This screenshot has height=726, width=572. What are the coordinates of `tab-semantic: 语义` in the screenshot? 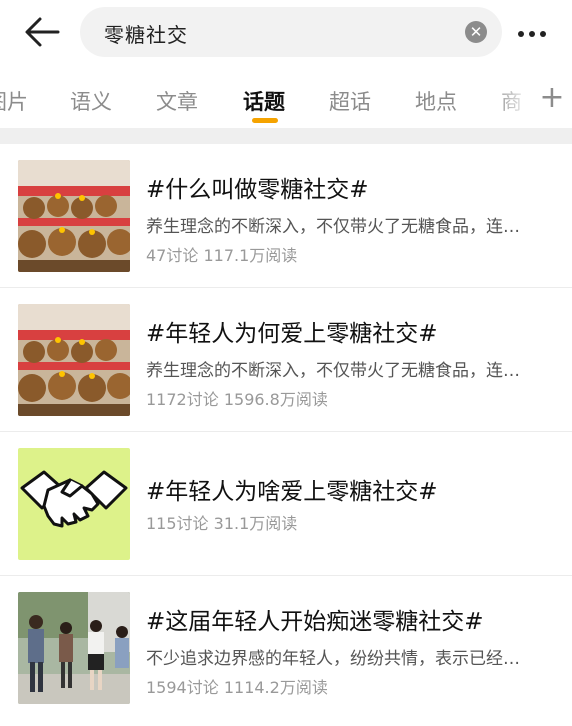 It's located at (91, 101).